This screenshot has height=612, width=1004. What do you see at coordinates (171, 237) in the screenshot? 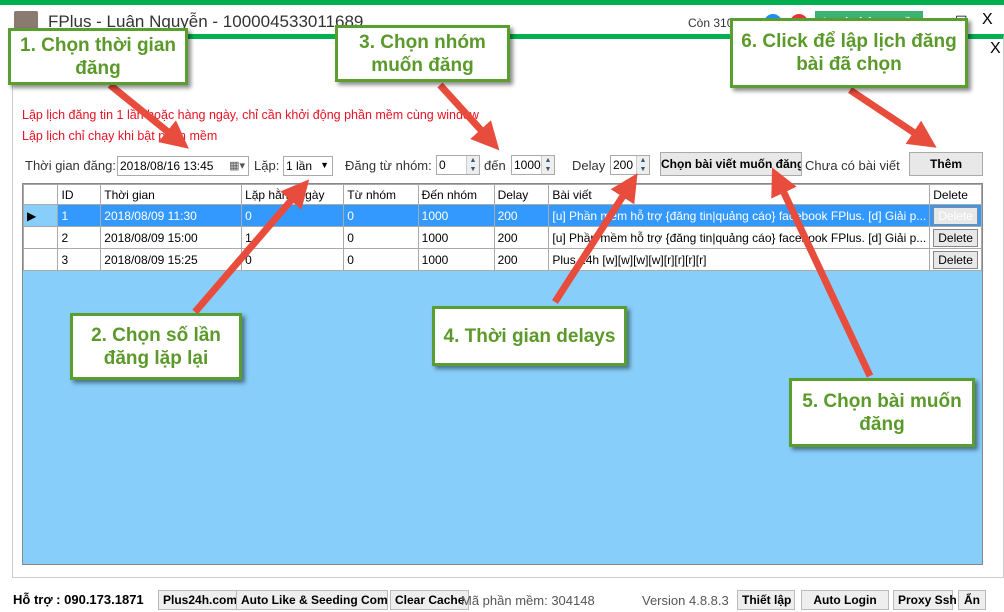
I see `cell-time: 2018/08/09 15:00` at bounding box center [171, 237].